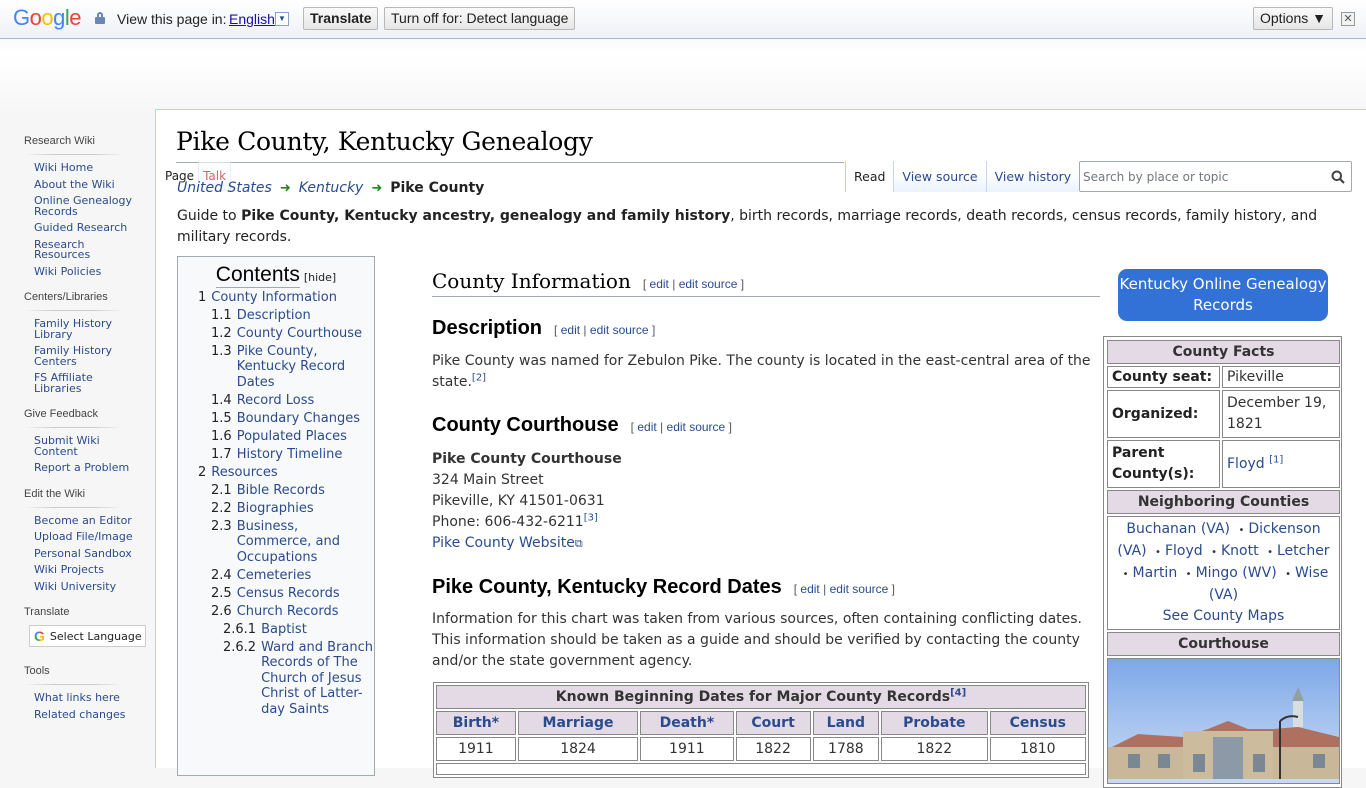 This screenshot has height=788, width=1366. Describe the element at coordinates (1224, 616) in the screenshot. I see `see-county-maps-link: See County Maps` at that location.